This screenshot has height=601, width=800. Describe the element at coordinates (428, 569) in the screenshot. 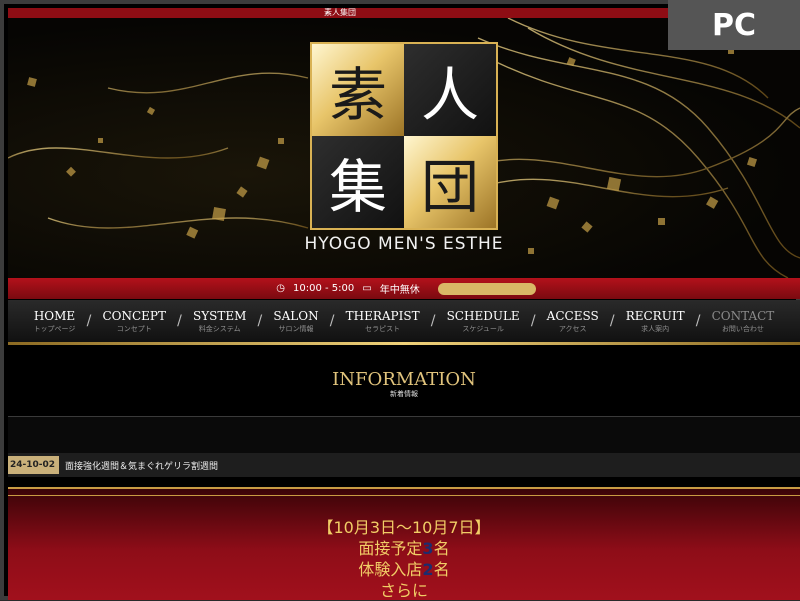

I see `article-highlight-number: 2` at that location.